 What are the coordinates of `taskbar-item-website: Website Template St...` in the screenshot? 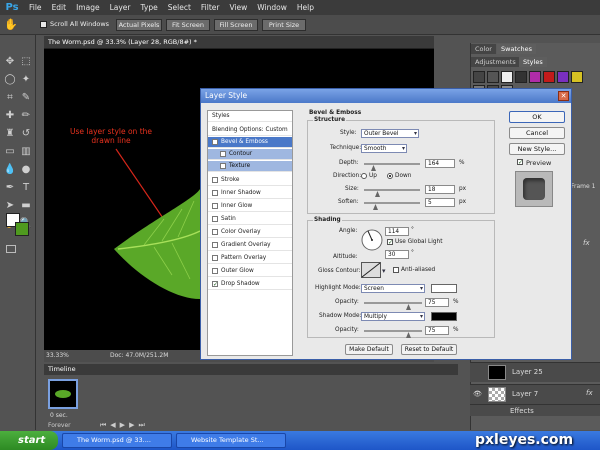 It's located at (231, 440).